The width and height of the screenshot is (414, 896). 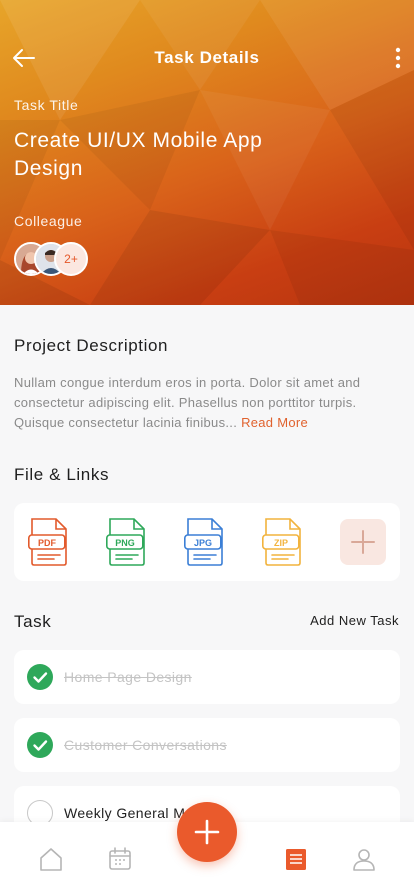 I want to click on png-file: PNG, so click(x=127, y=542).